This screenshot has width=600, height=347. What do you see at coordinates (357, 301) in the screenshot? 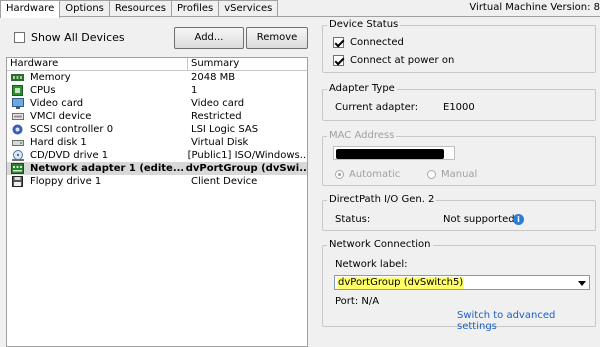
I see `port-text: Port: N/A` at bounding box center [357, 301].